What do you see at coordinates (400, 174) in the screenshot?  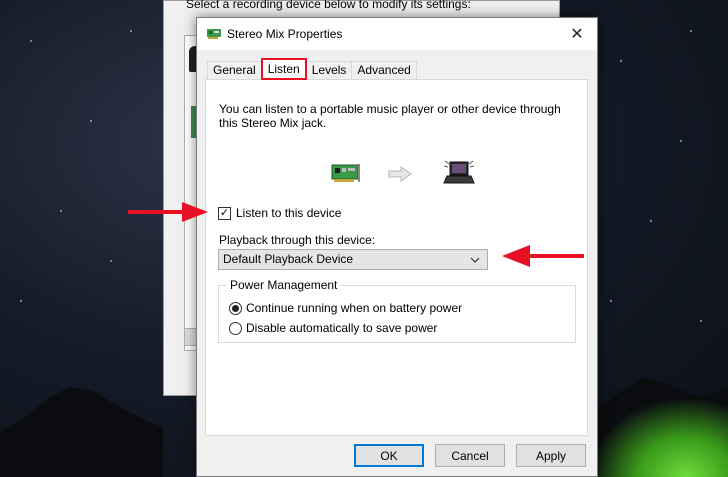 I see `arrow-right-icon` at bounding box center [400, 174].